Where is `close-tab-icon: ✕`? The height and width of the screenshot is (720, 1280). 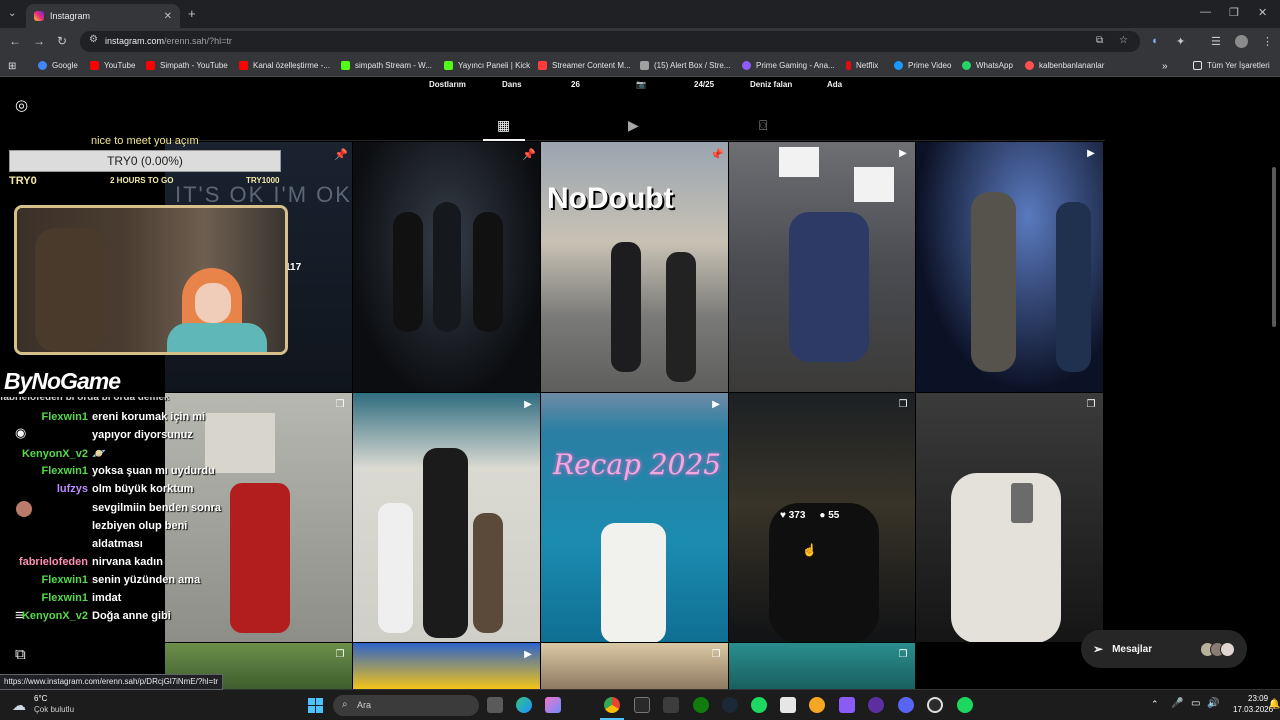 close-tab-icon: ✕ is located at coordinates (168, 16).